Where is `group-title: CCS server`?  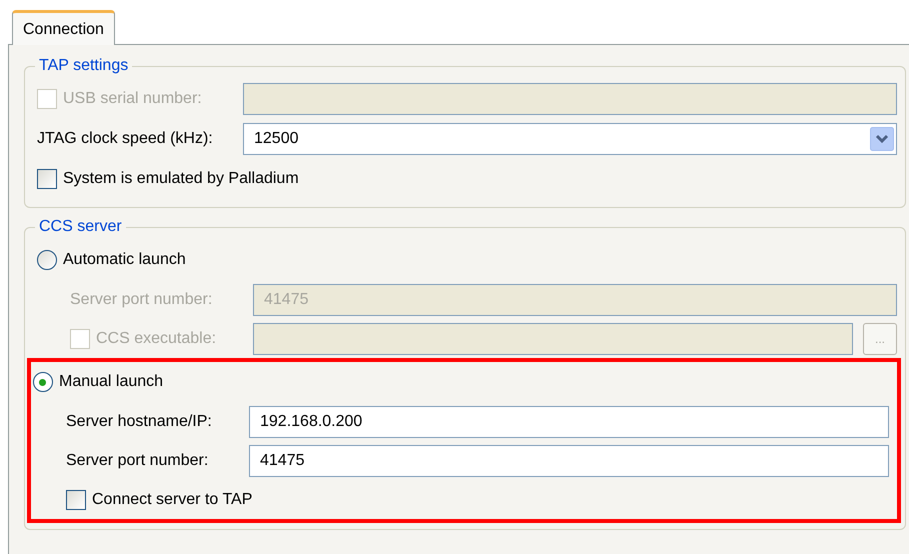
group-title: CCS server is located at coordinates (80, 227).